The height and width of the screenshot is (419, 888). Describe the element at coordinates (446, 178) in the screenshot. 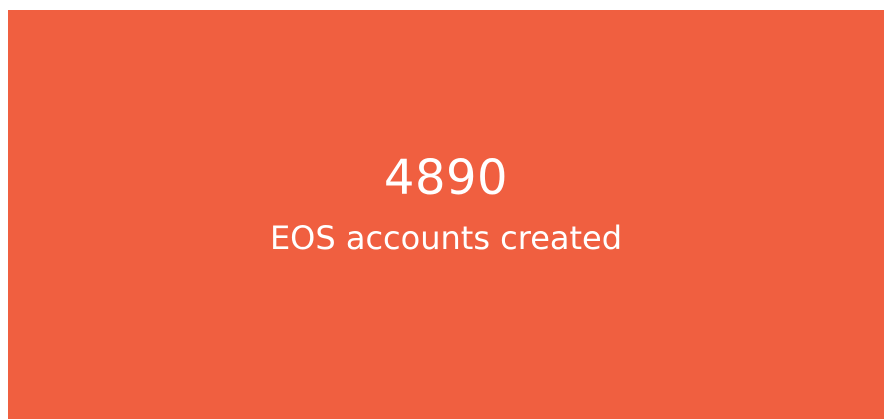

I see `stat-value: 4890` at that location.